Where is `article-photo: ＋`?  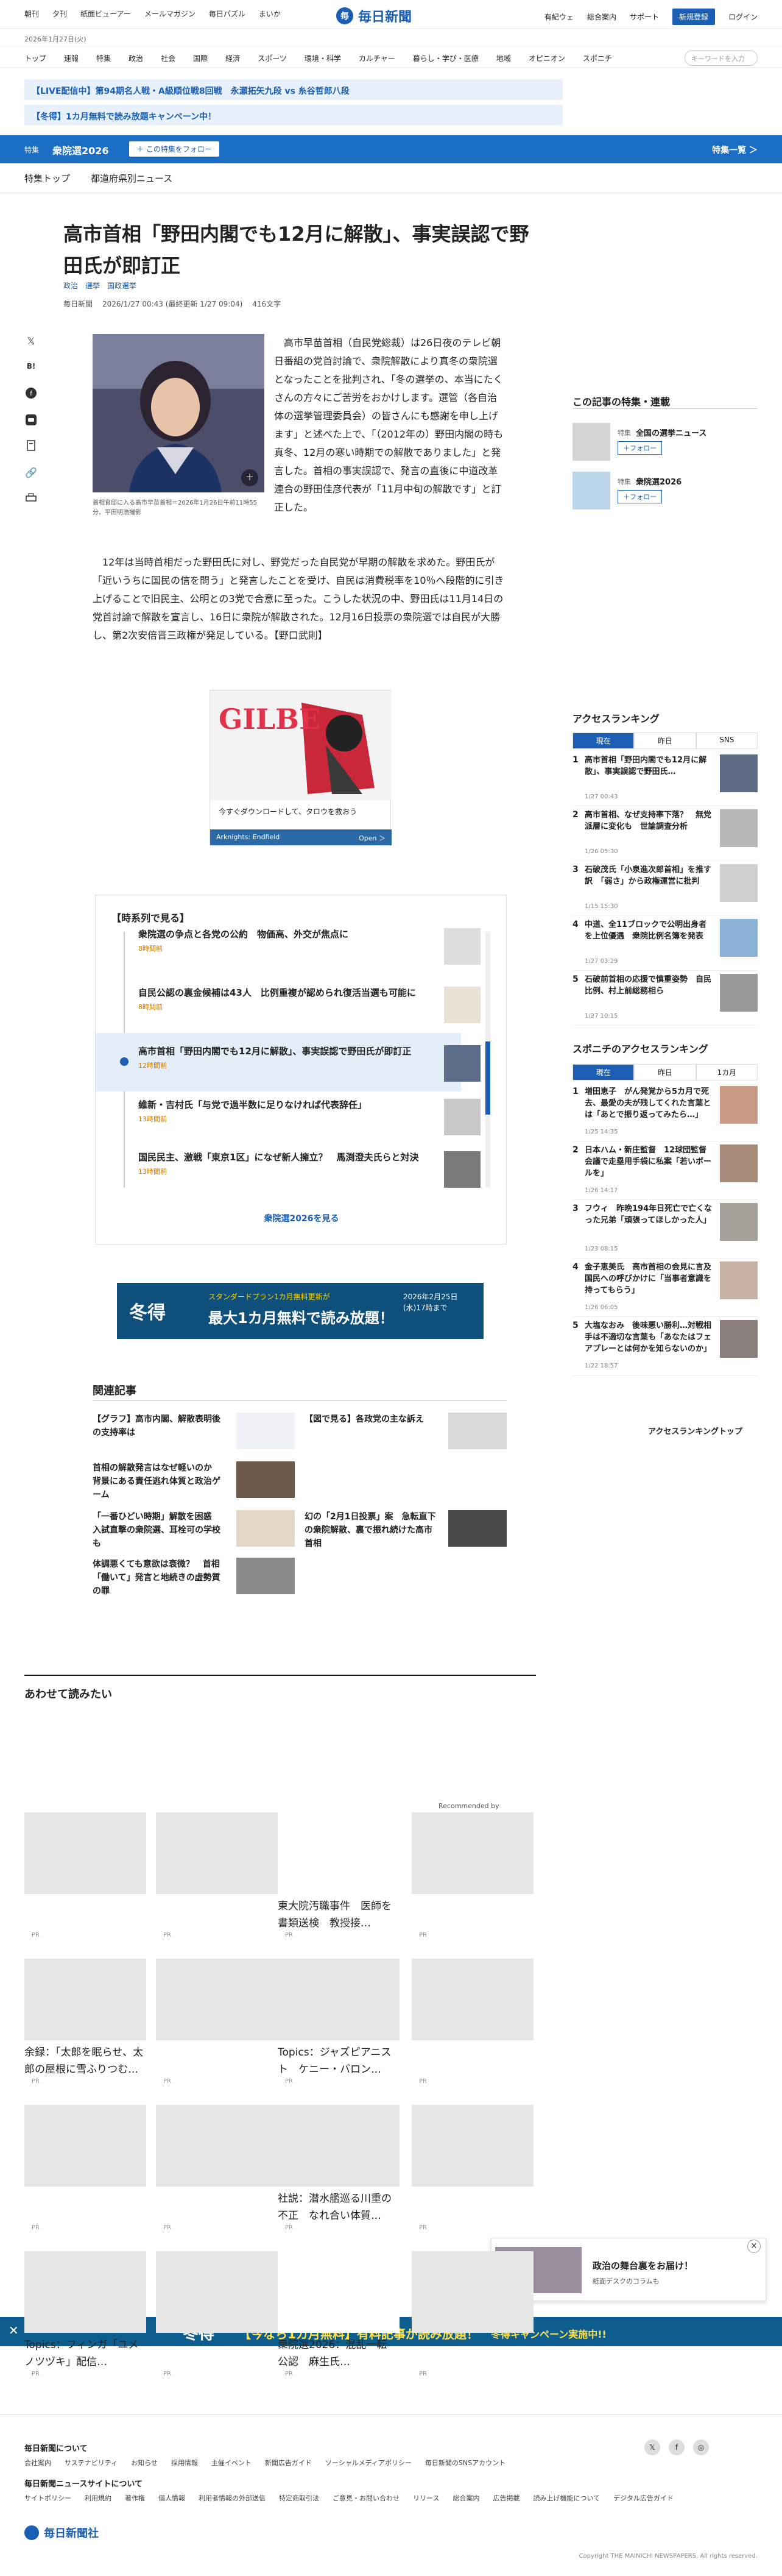
article-photo: ＋ is located at coordinates (178, 413).